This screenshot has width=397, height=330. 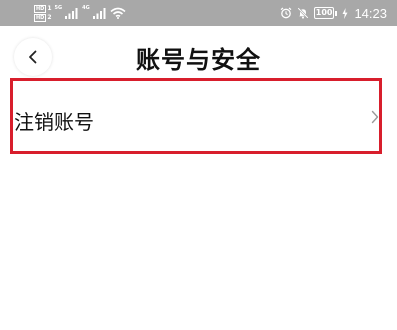 I want to click on battery-level: 100, so click(x=324, y=13).